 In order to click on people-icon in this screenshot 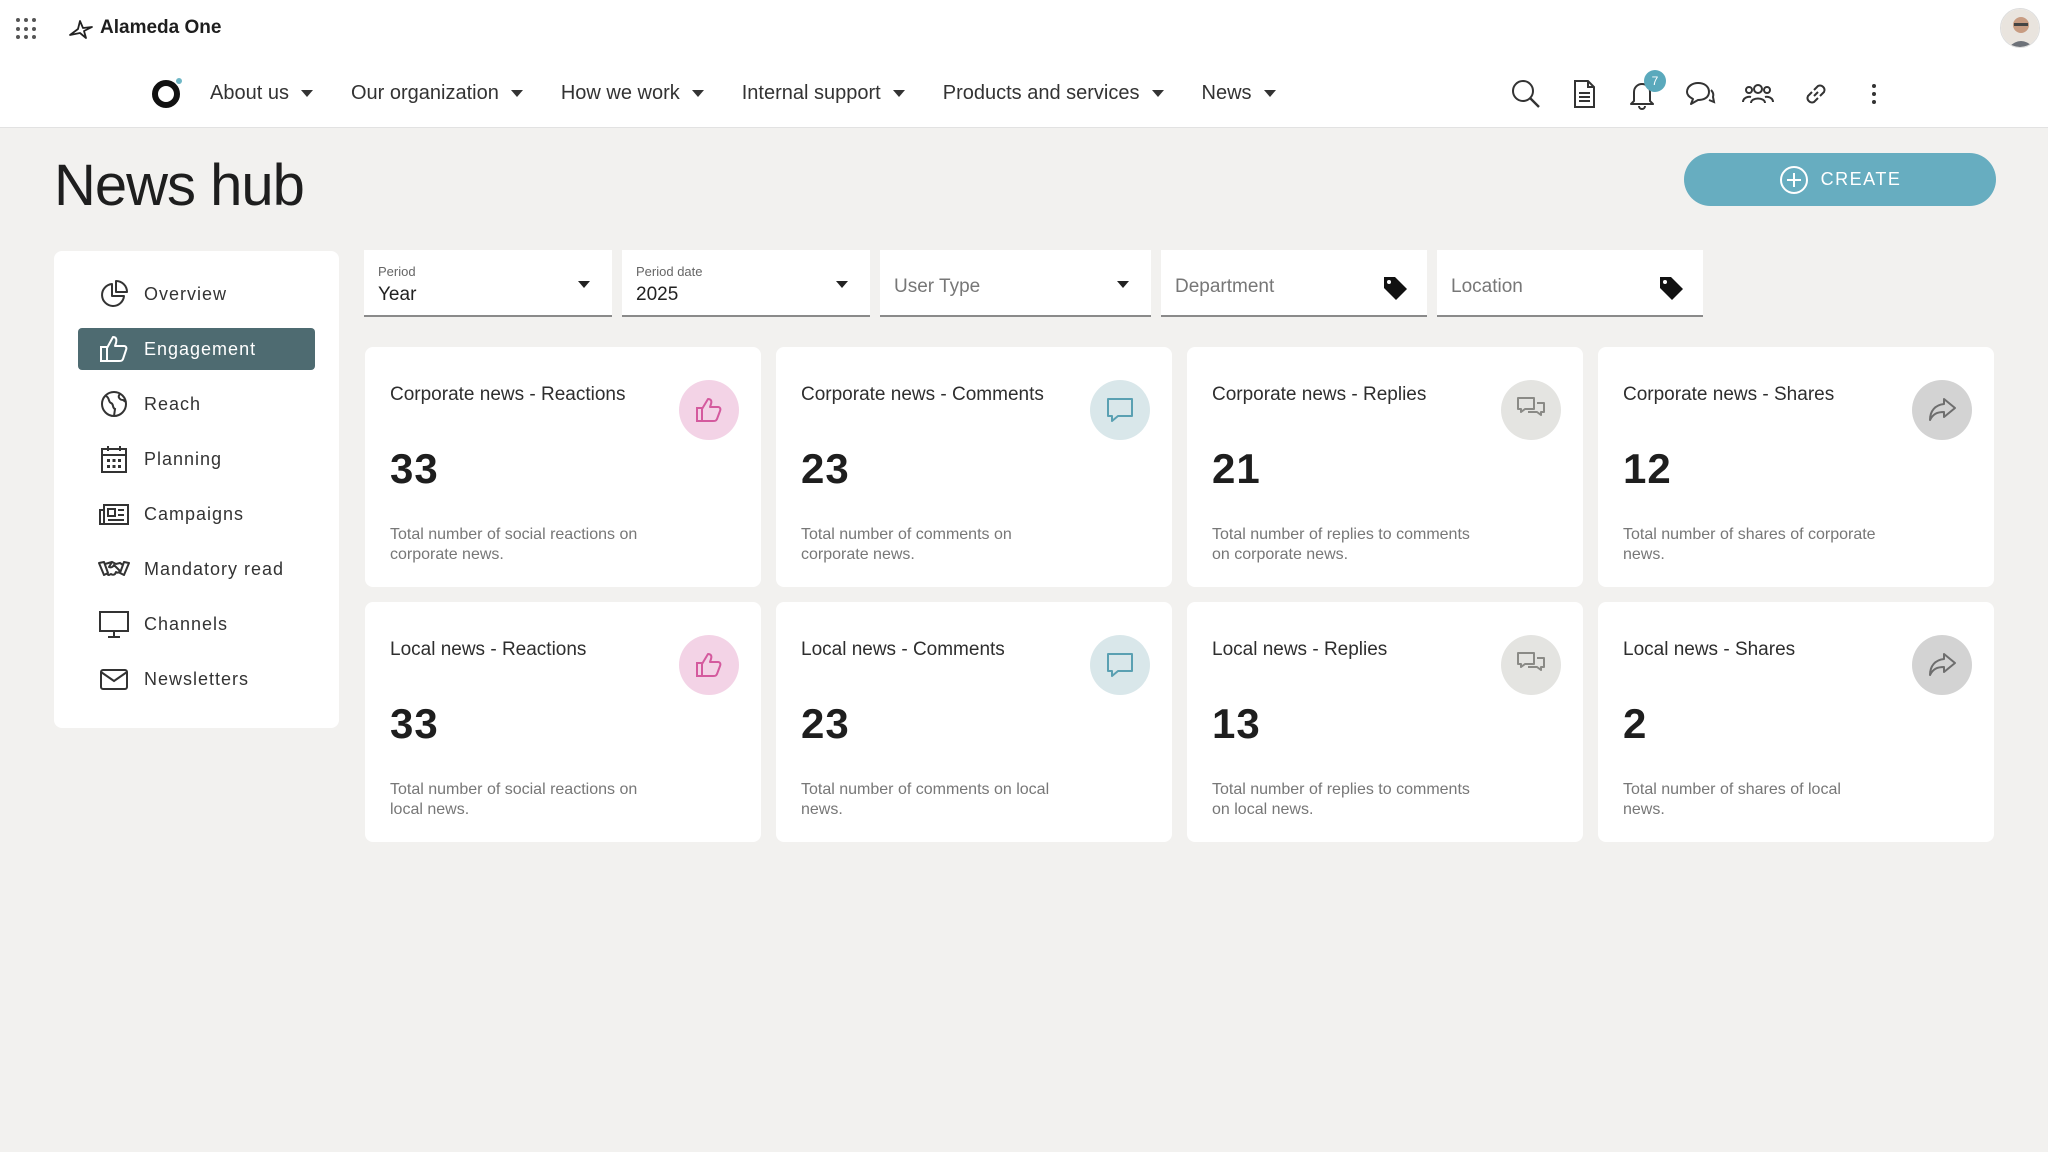, I will do `click(1758, 94)`.